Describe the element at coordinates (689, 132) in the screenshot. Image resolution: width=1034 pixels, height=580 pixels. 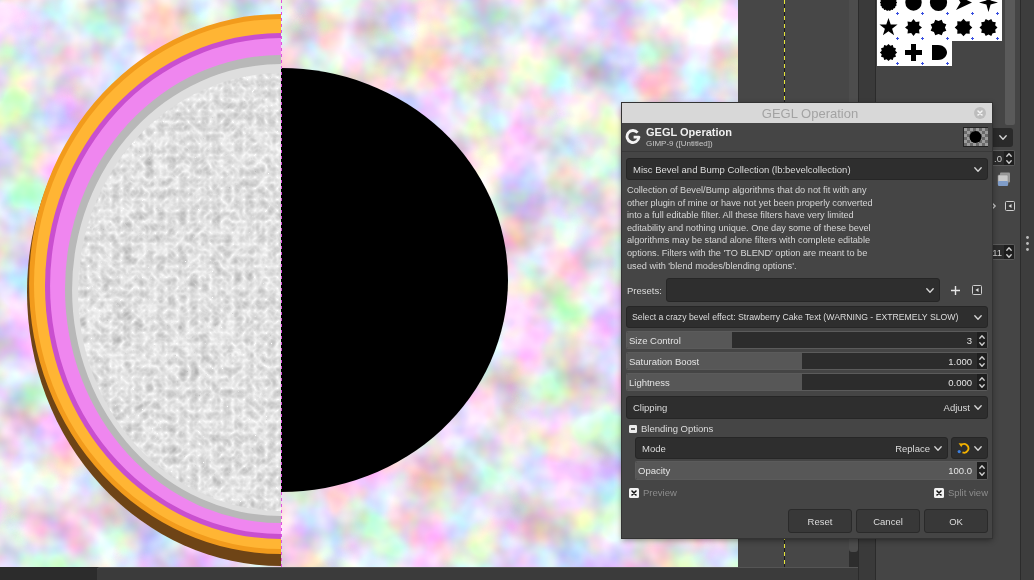
I see `dialog-title: GEGL Operation` at that location.